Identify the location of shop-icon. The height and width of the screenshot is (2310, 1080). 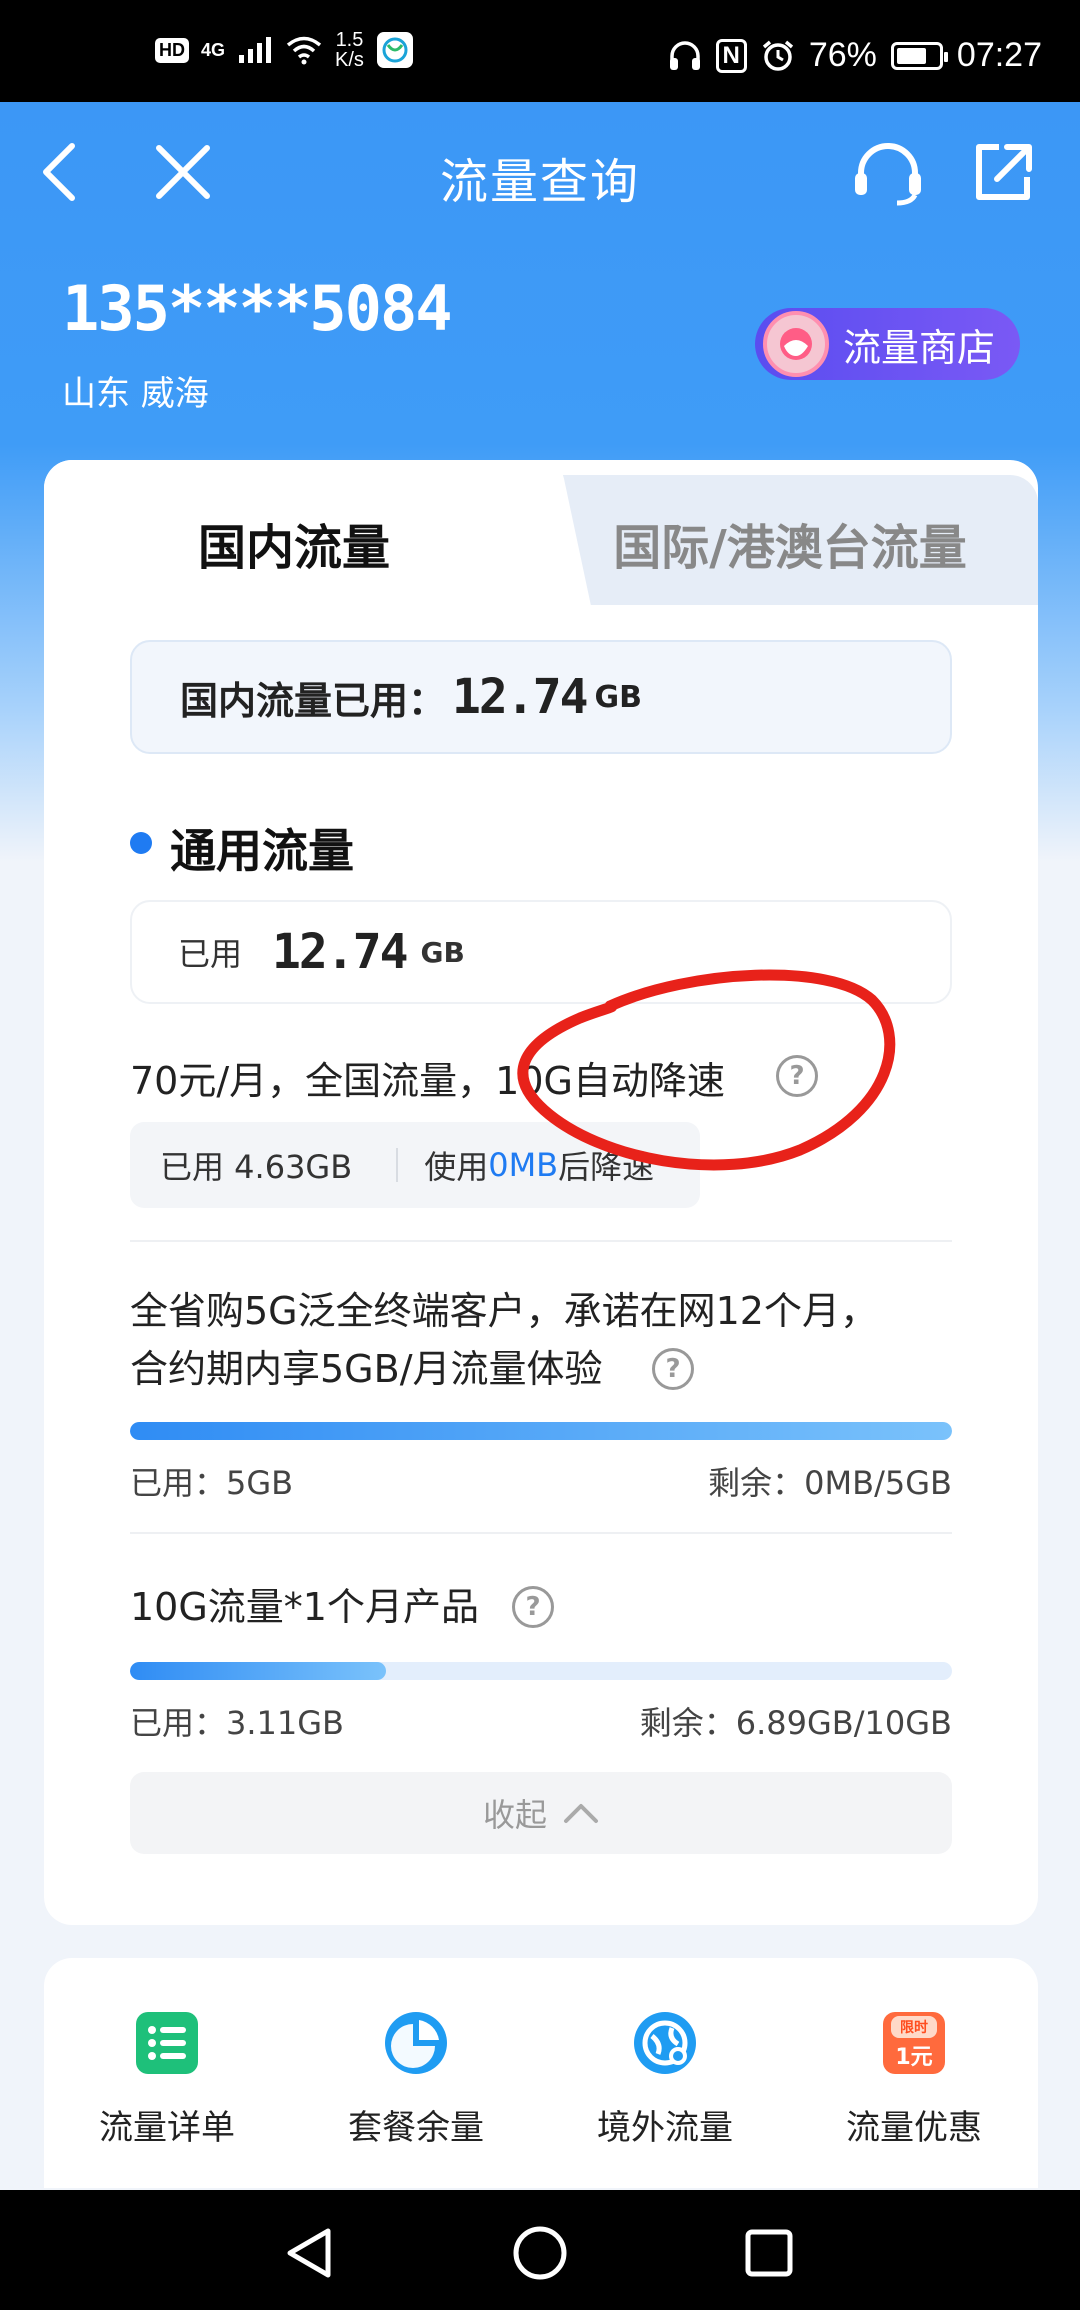
(796, 344).